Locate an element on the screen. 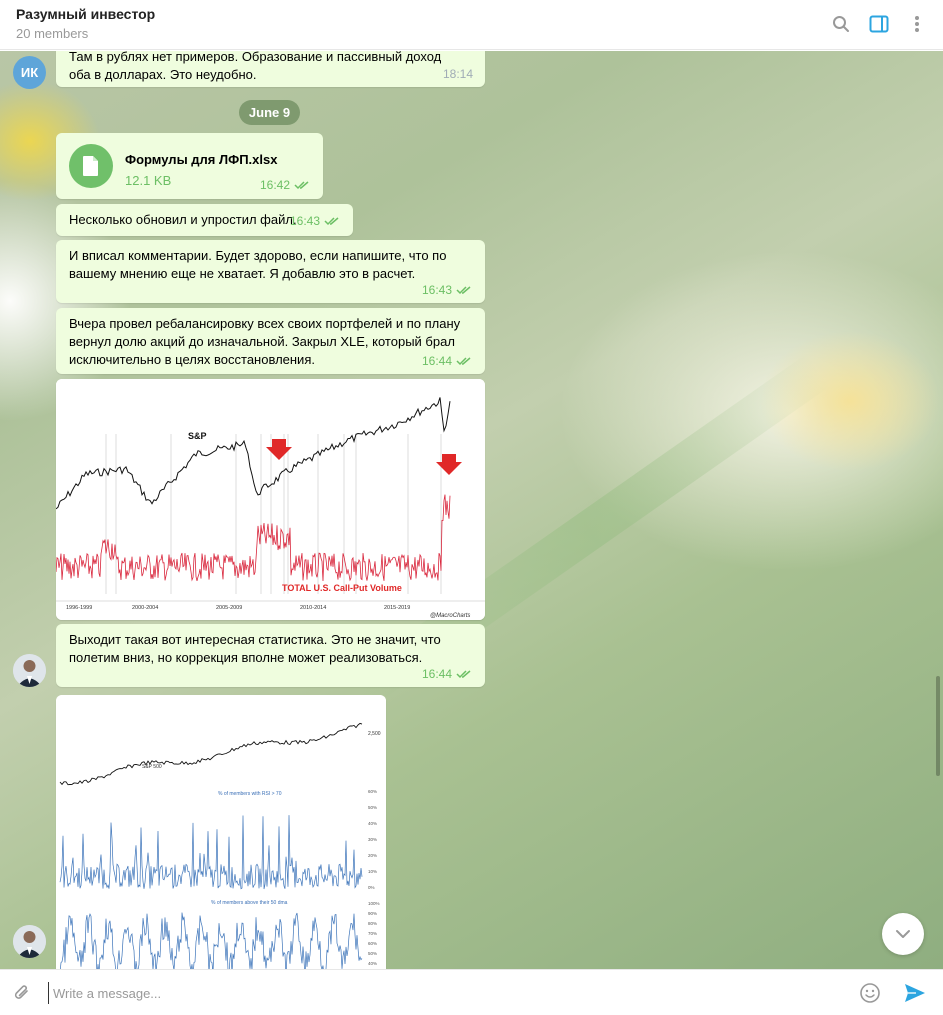 The height and width of the screenshot is (1015, 943). y-tick-label: 0% is located at coordinates (371, 887).